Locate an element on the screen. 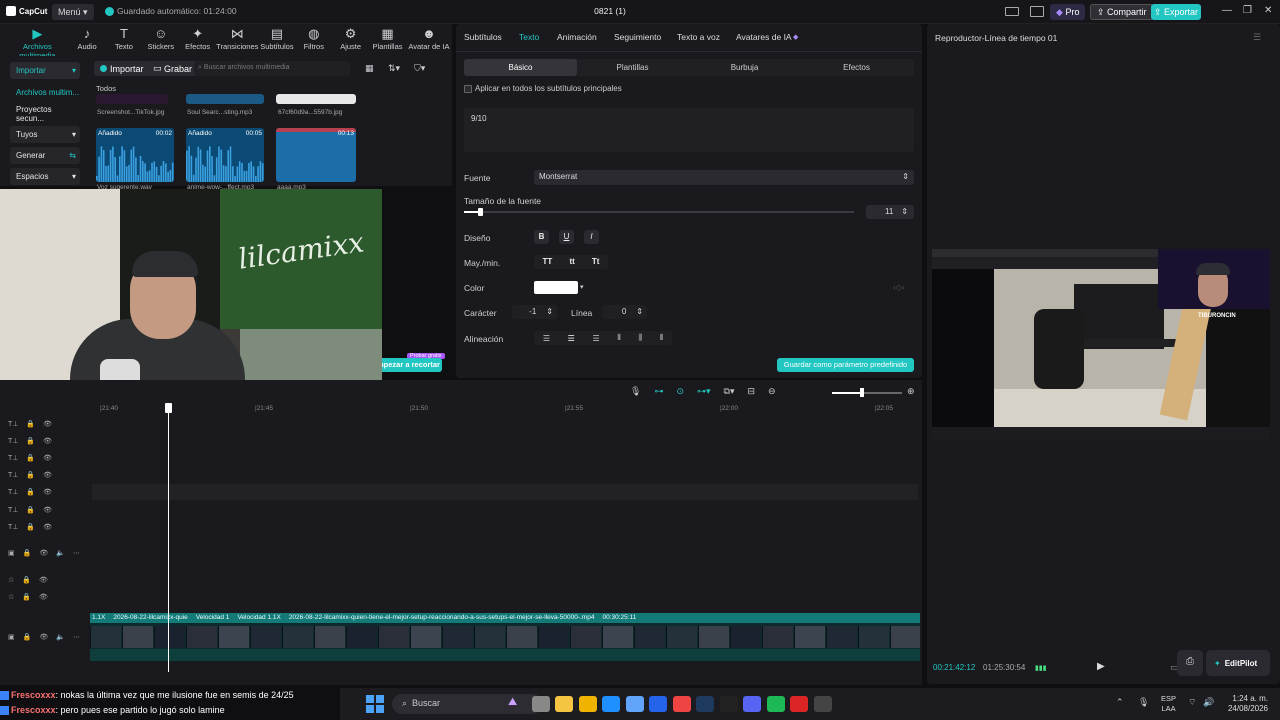  assistant-icon: ⎙ is located at coordinates (1190, 663).